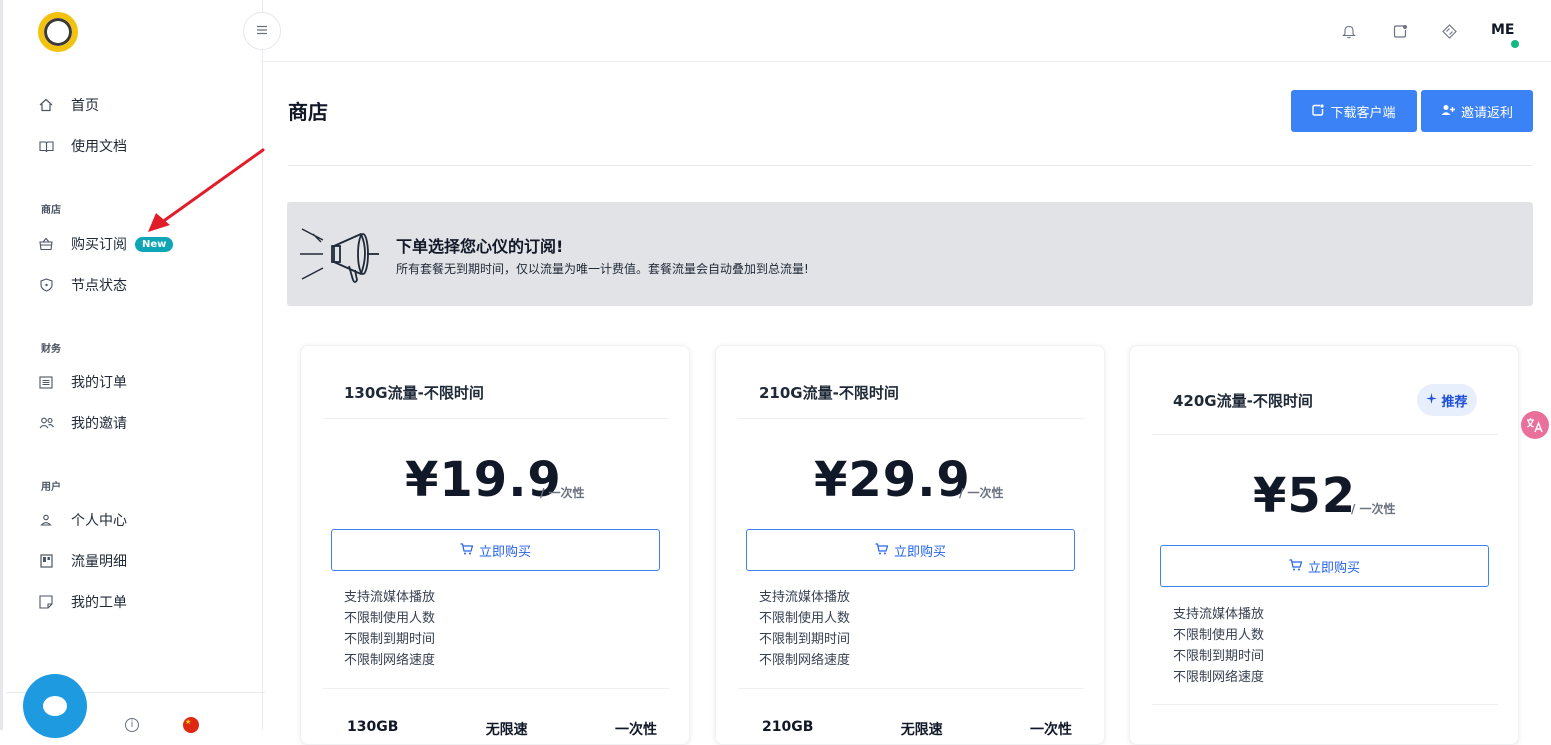  What do you see at coordinates (99, 562) in the screenshot?
I see `sidebar-item-label: 流量明细` at bounding box center [99, 562].